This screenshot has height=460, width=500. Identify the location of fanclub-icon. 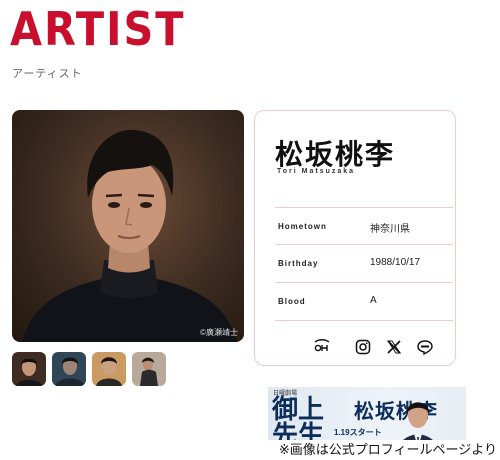
(321, 347).